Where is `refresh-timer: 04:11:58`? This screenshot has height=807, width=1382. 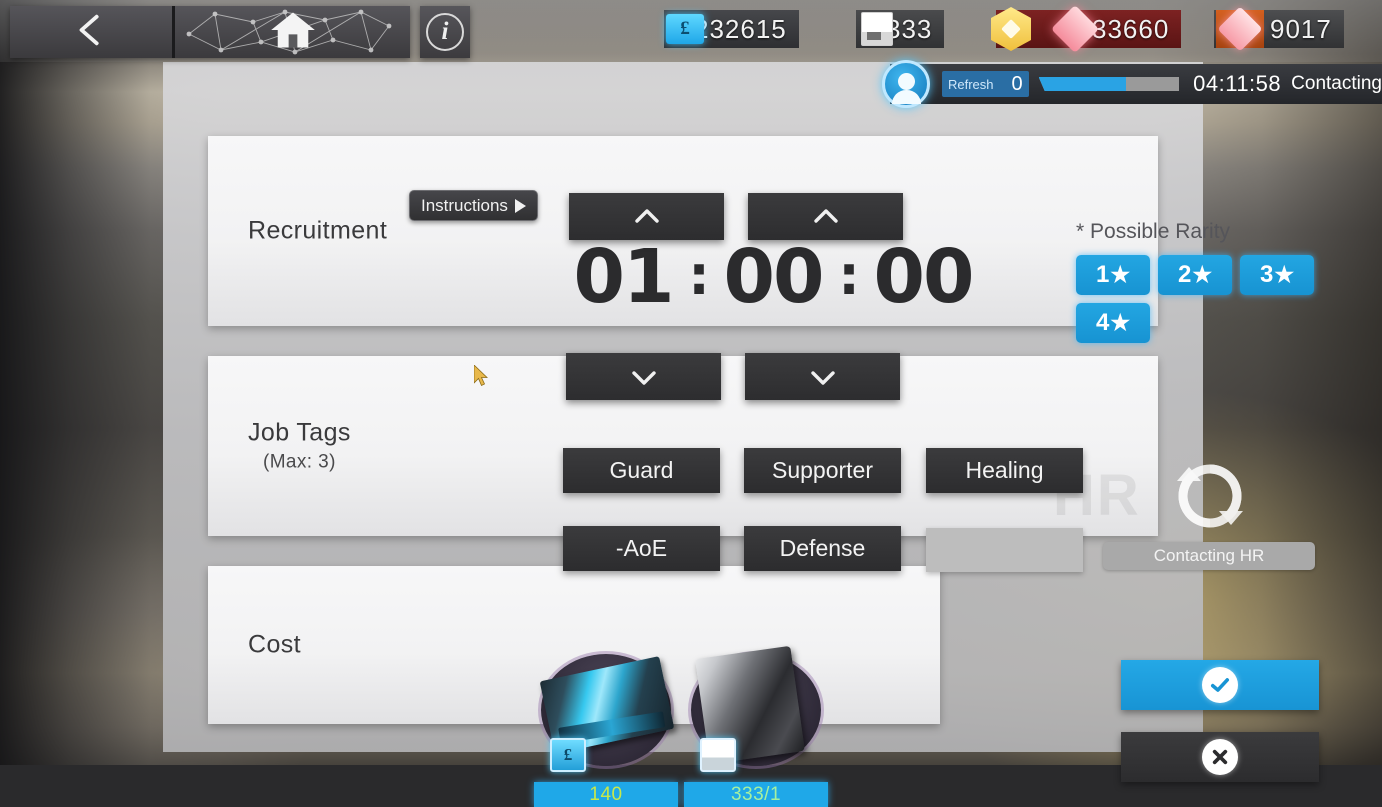 refresh-timer: 04:11:58 is located at coordinates (1237, 84).